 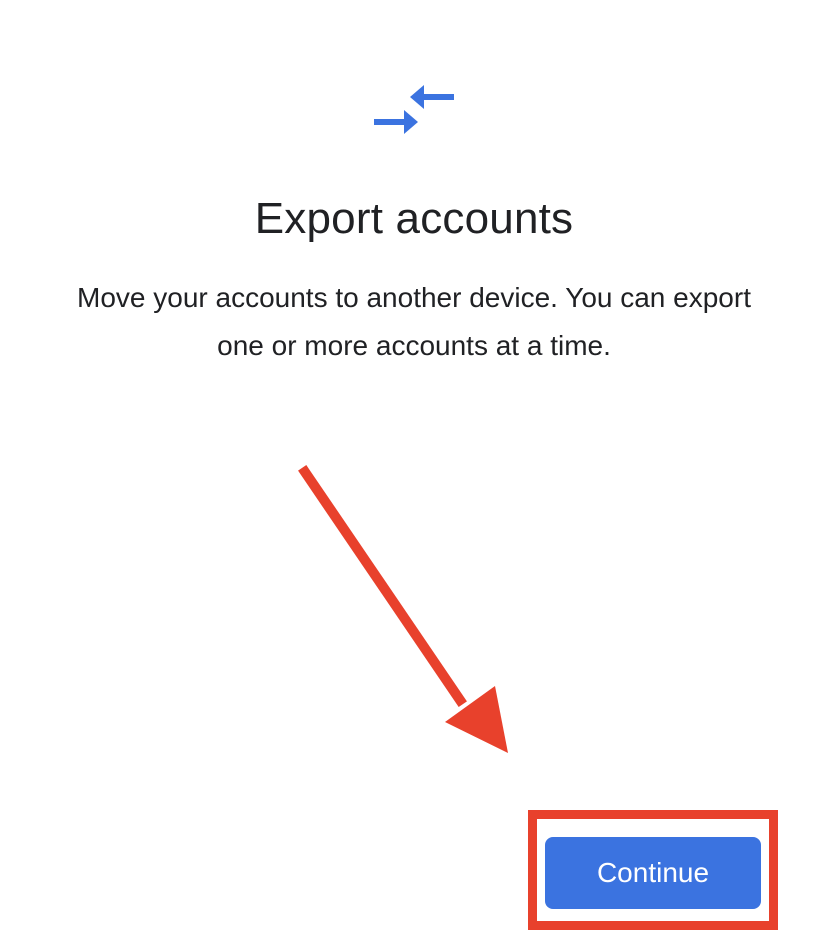 I want to click on continue-button: Continue, so click(x=653, y=873).